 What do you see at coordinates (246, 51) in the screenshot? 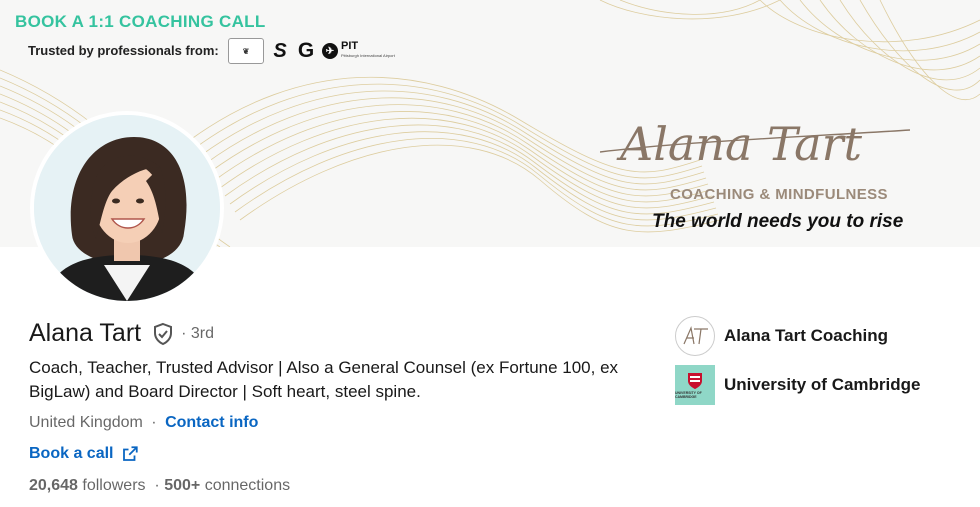
I see `crest-logo: ❦` at bounding box center [246, 51].